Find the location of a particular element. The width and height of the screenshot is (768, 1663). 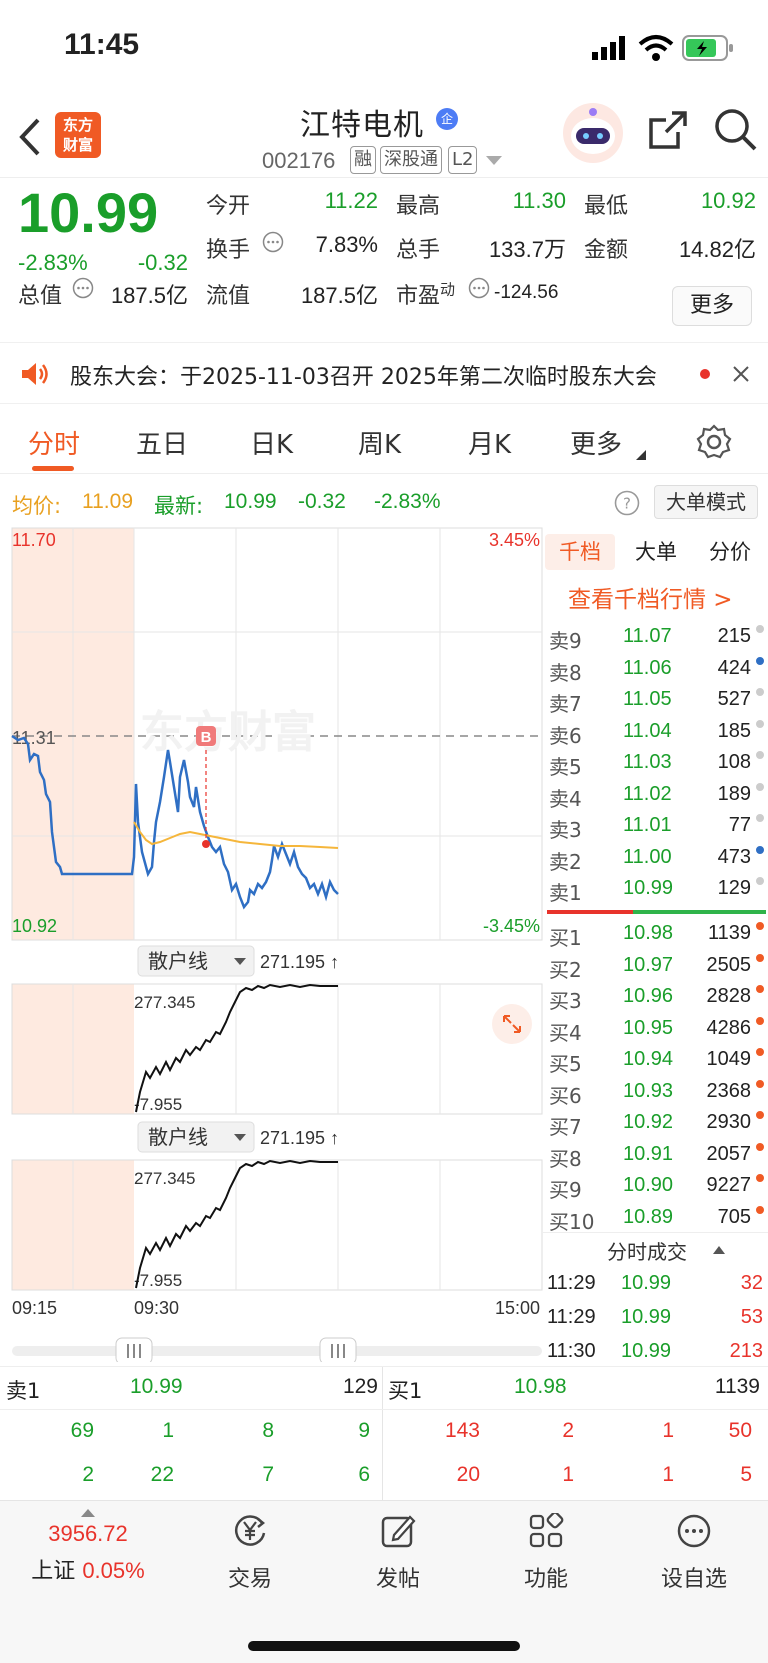

back-arrow-icon is located at coordinates (30, 137).